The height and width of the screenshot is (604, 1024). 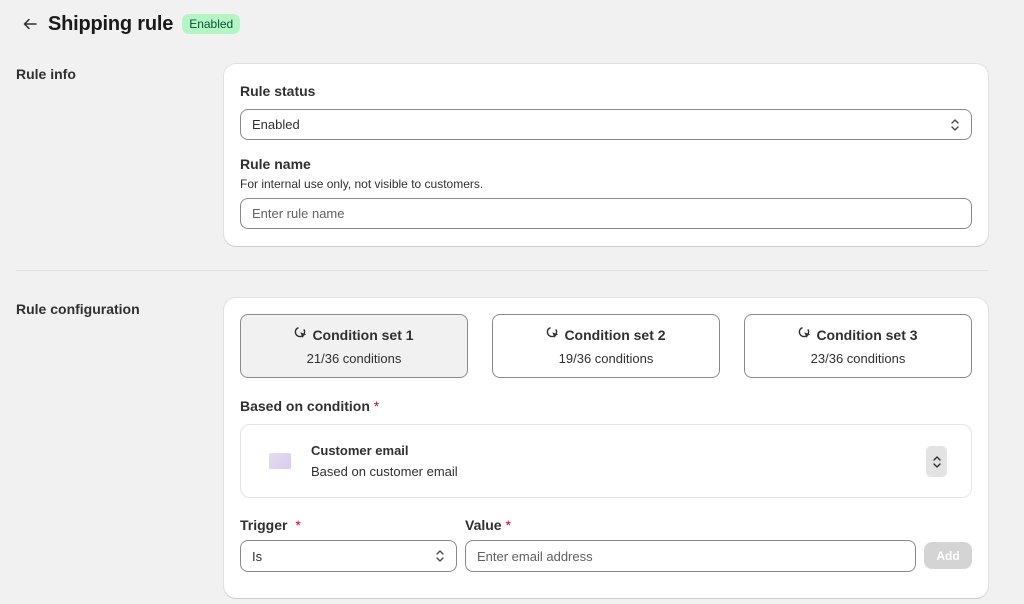 What do you see at coordinates (606, 124) in the screenshot?
I see `rule-status-select: Enabled` at bounding box center [606, 124].